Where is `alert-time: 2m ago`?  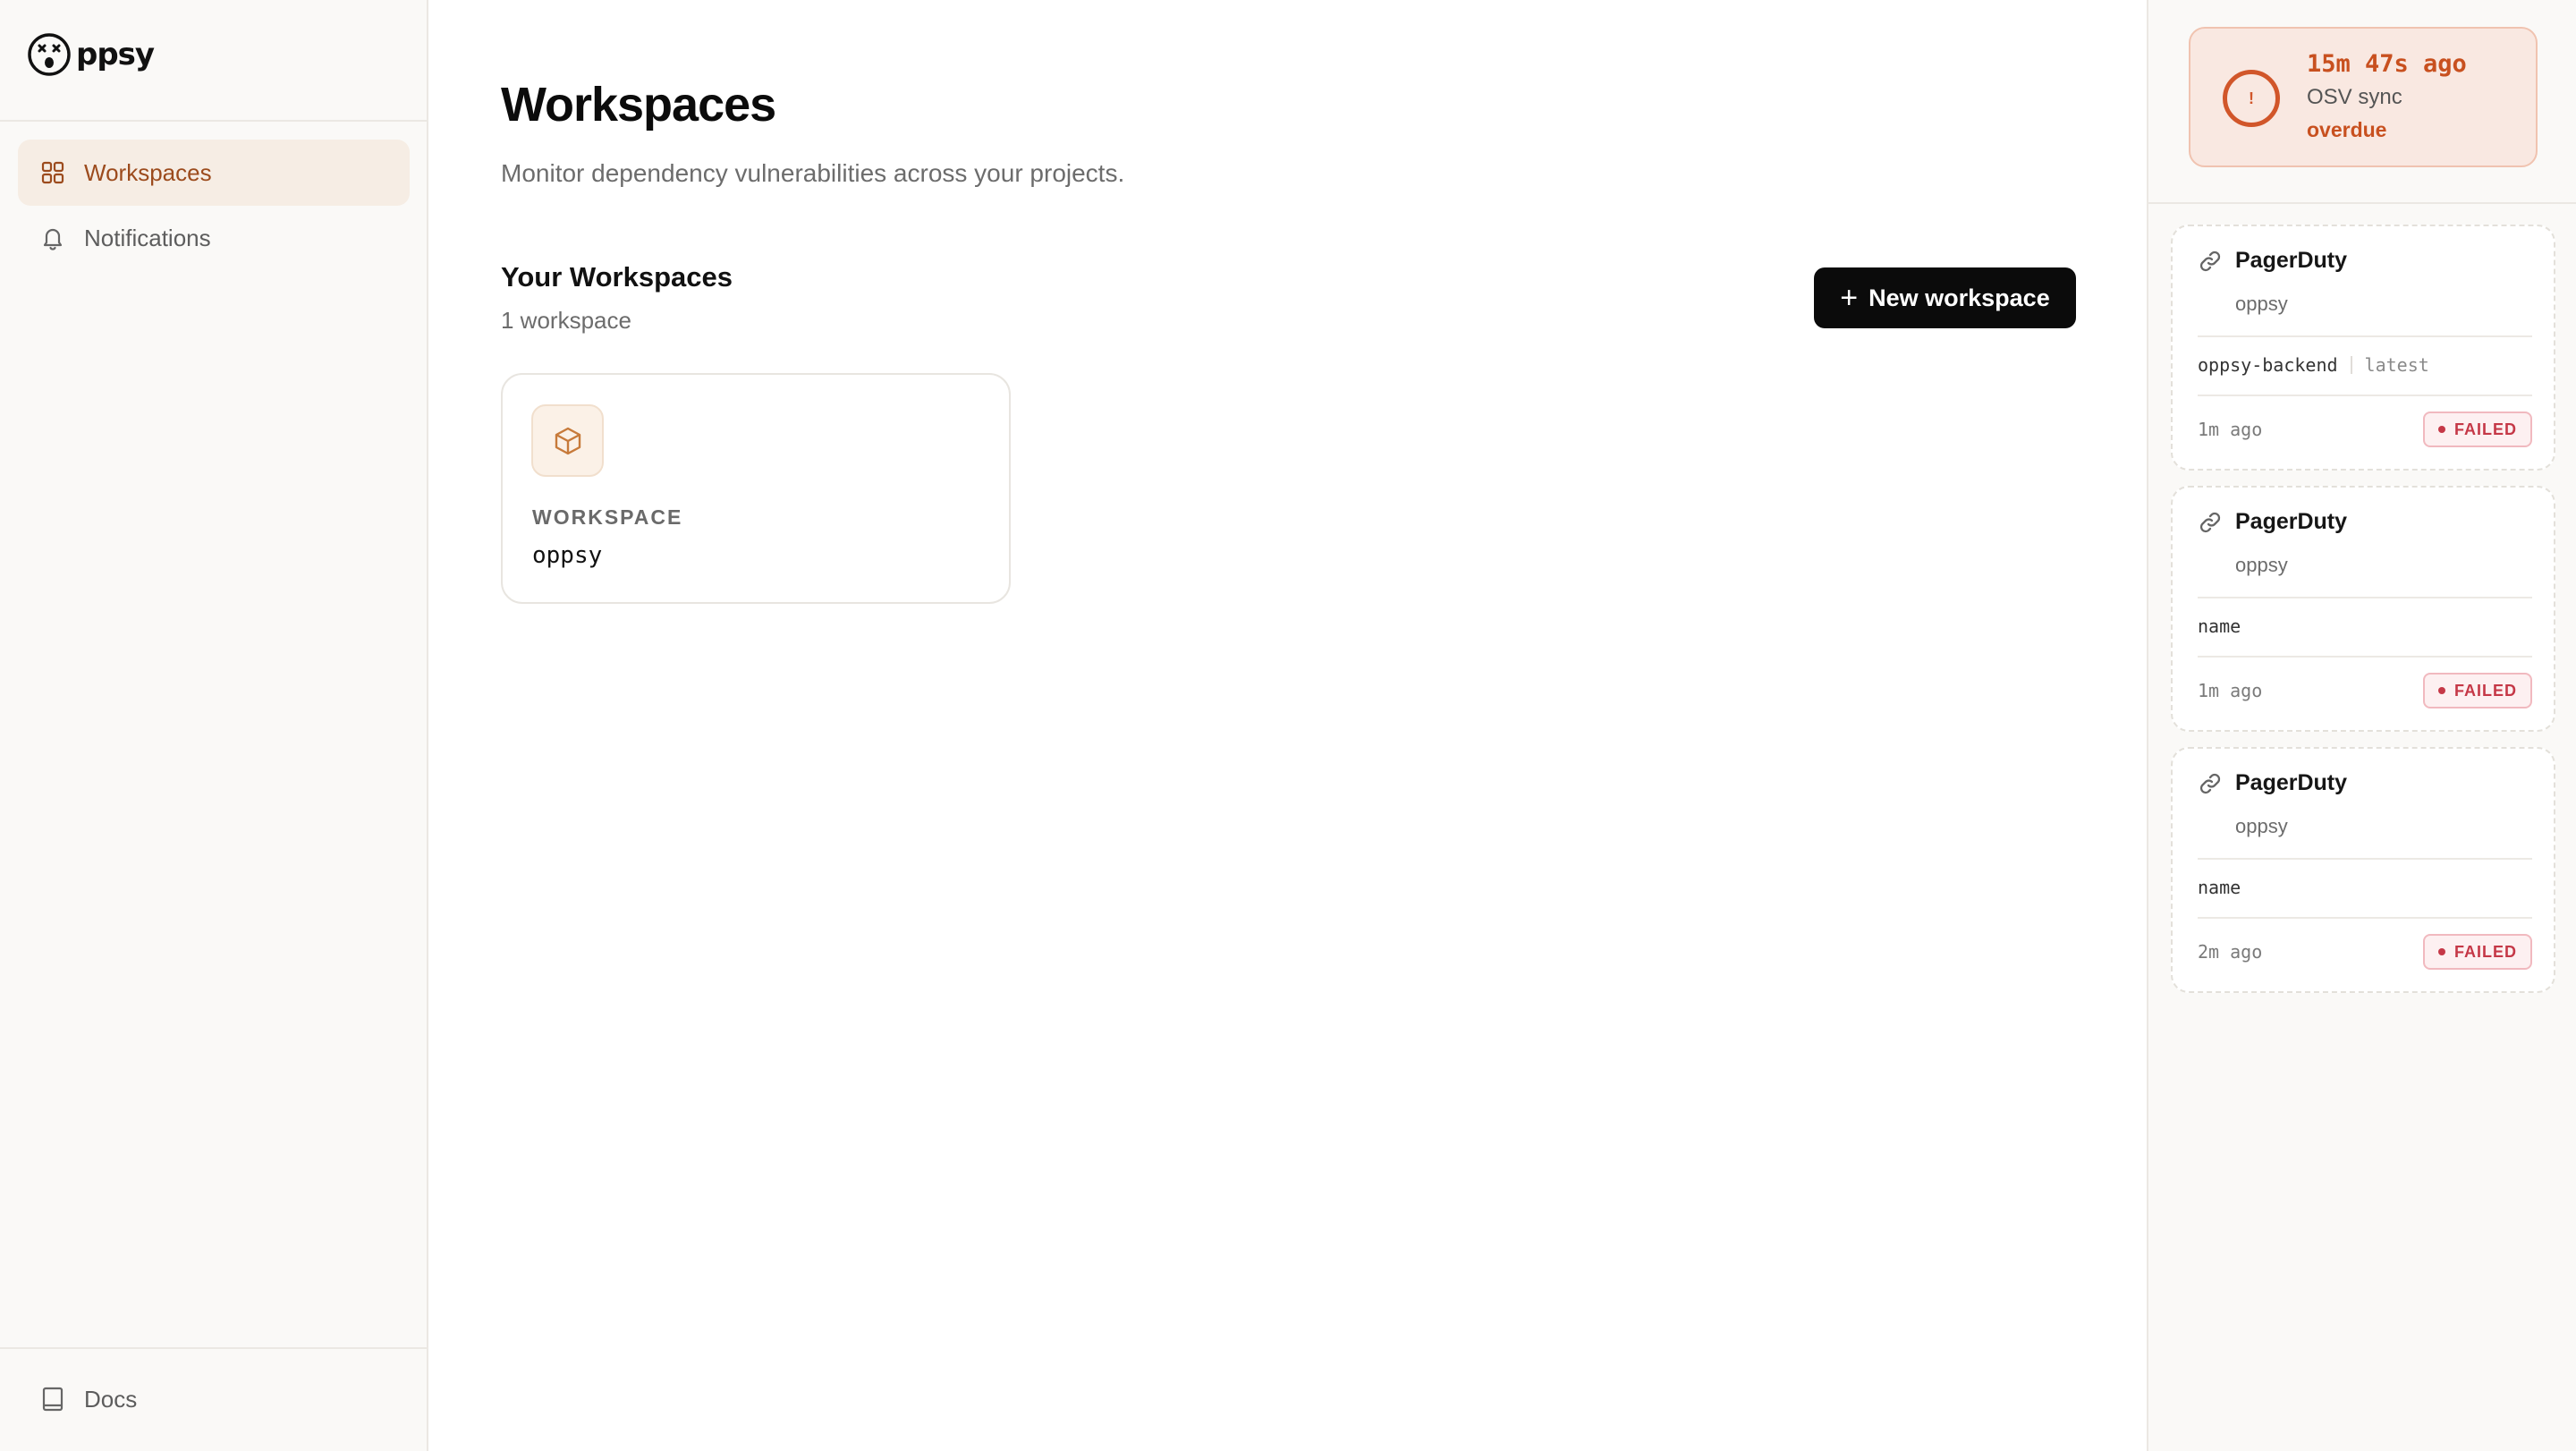
alert-time: 2m ago is located at coordinates (2230, 952).